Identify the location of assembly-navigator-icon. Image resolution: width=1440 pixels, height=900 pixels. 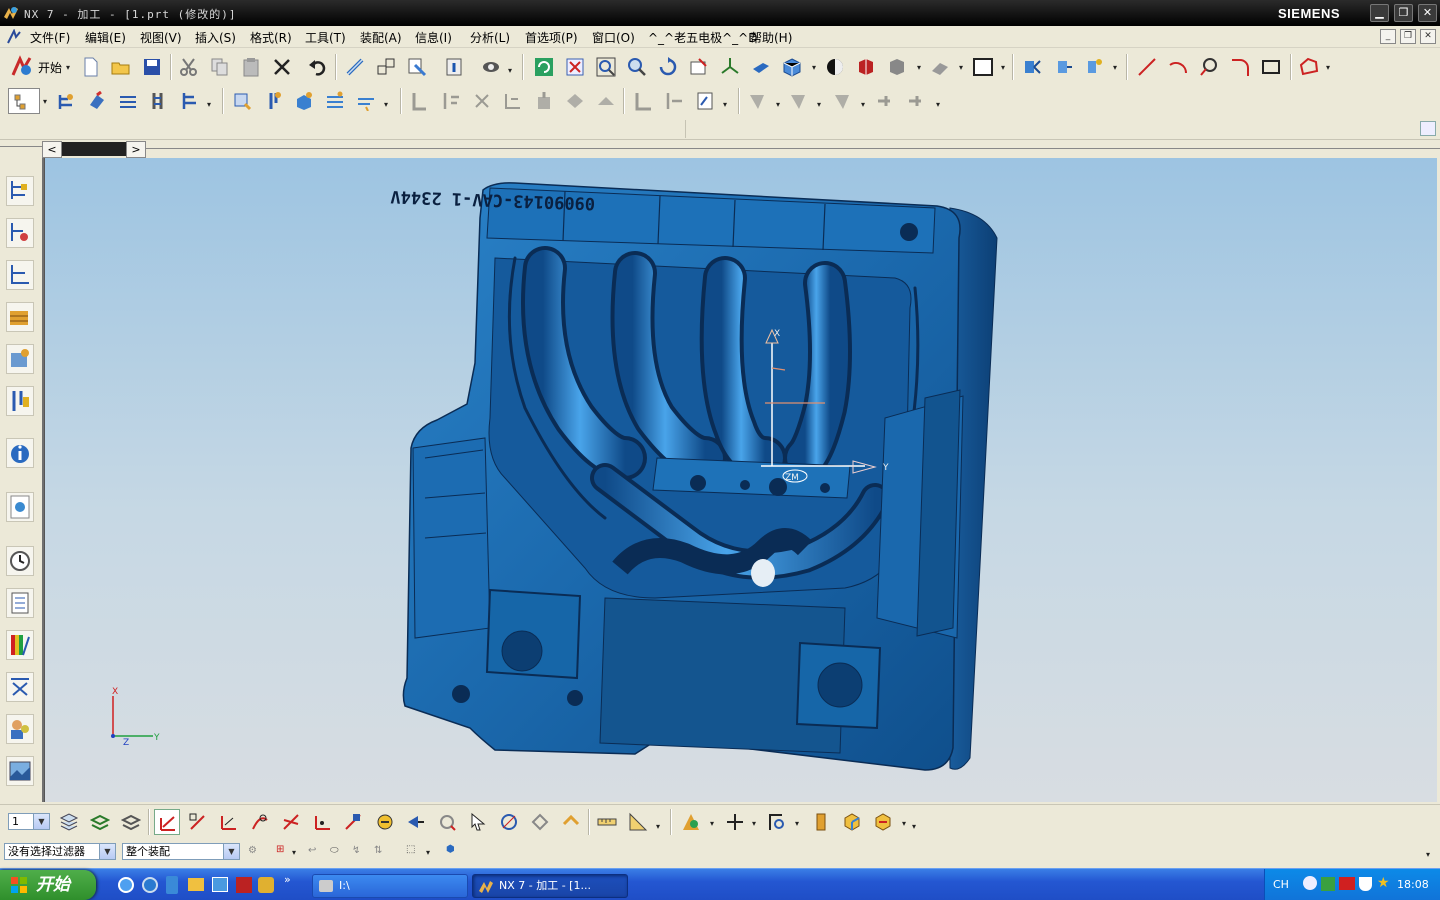
(1032, 67).